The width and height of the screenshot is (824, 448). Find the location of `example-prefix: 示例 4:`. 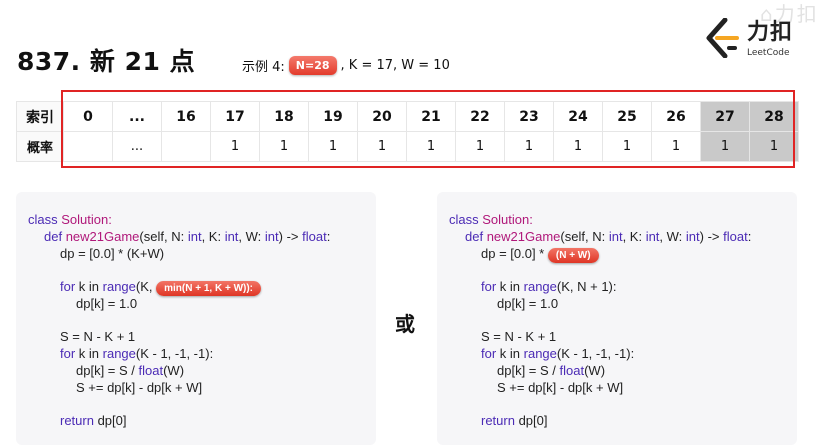

example-prefix: 示例 4: is located at coordinates (263, 67).